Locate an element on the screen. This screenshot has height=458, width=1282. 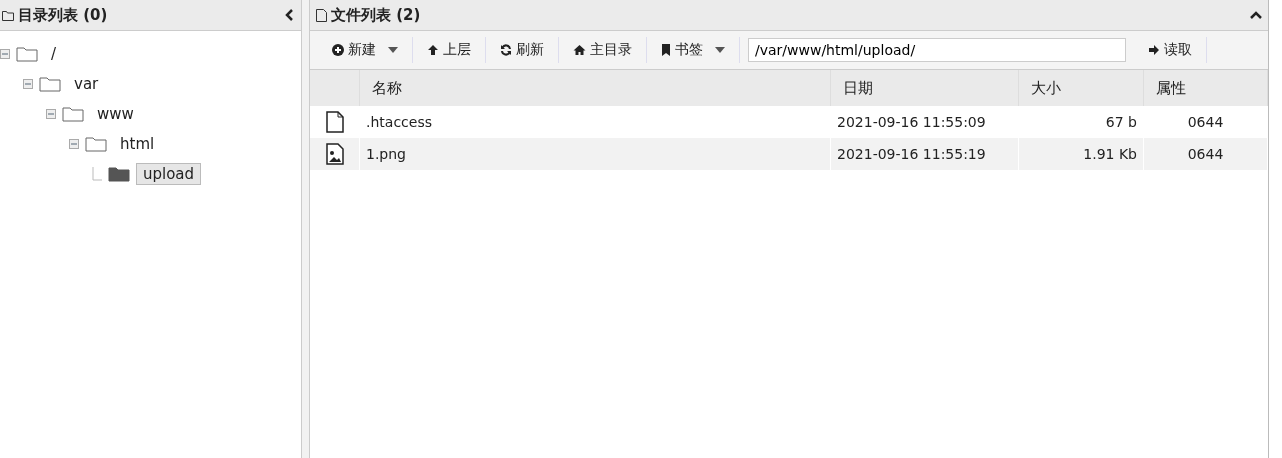
table-cell: 1.91 Kb is located at coordinates (1081, 154).